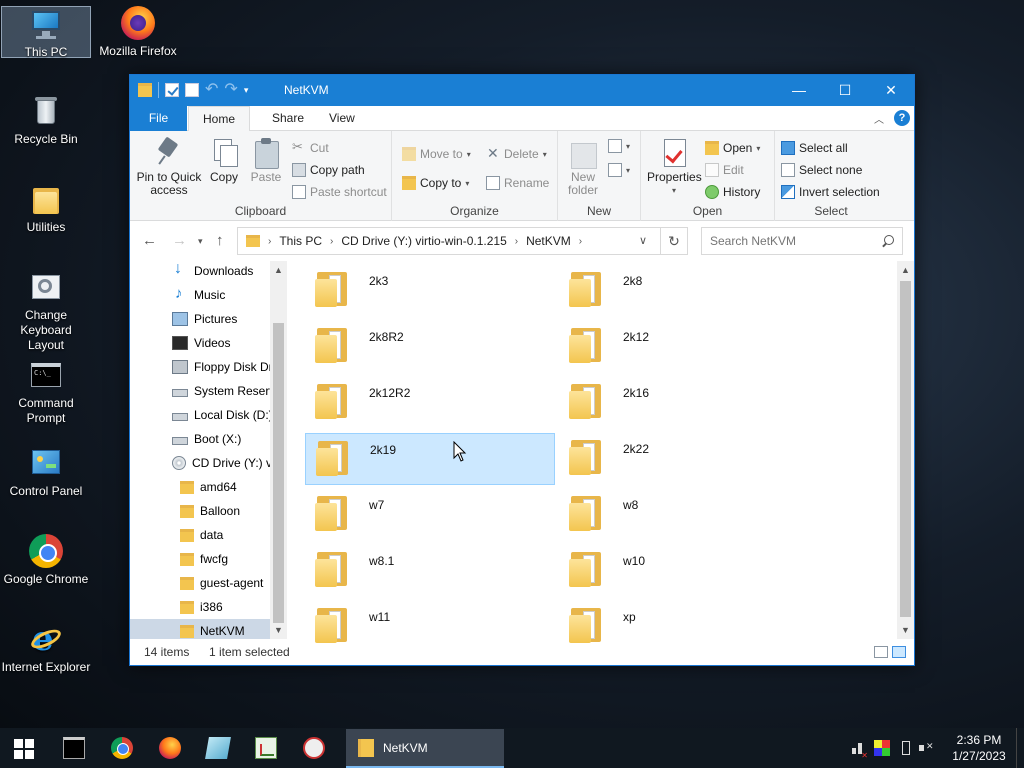 The image size is (1024, 768). Describe the element at coordinates (684, 291) in the screenshot. I see `folder-tile: 2k8` at that location.